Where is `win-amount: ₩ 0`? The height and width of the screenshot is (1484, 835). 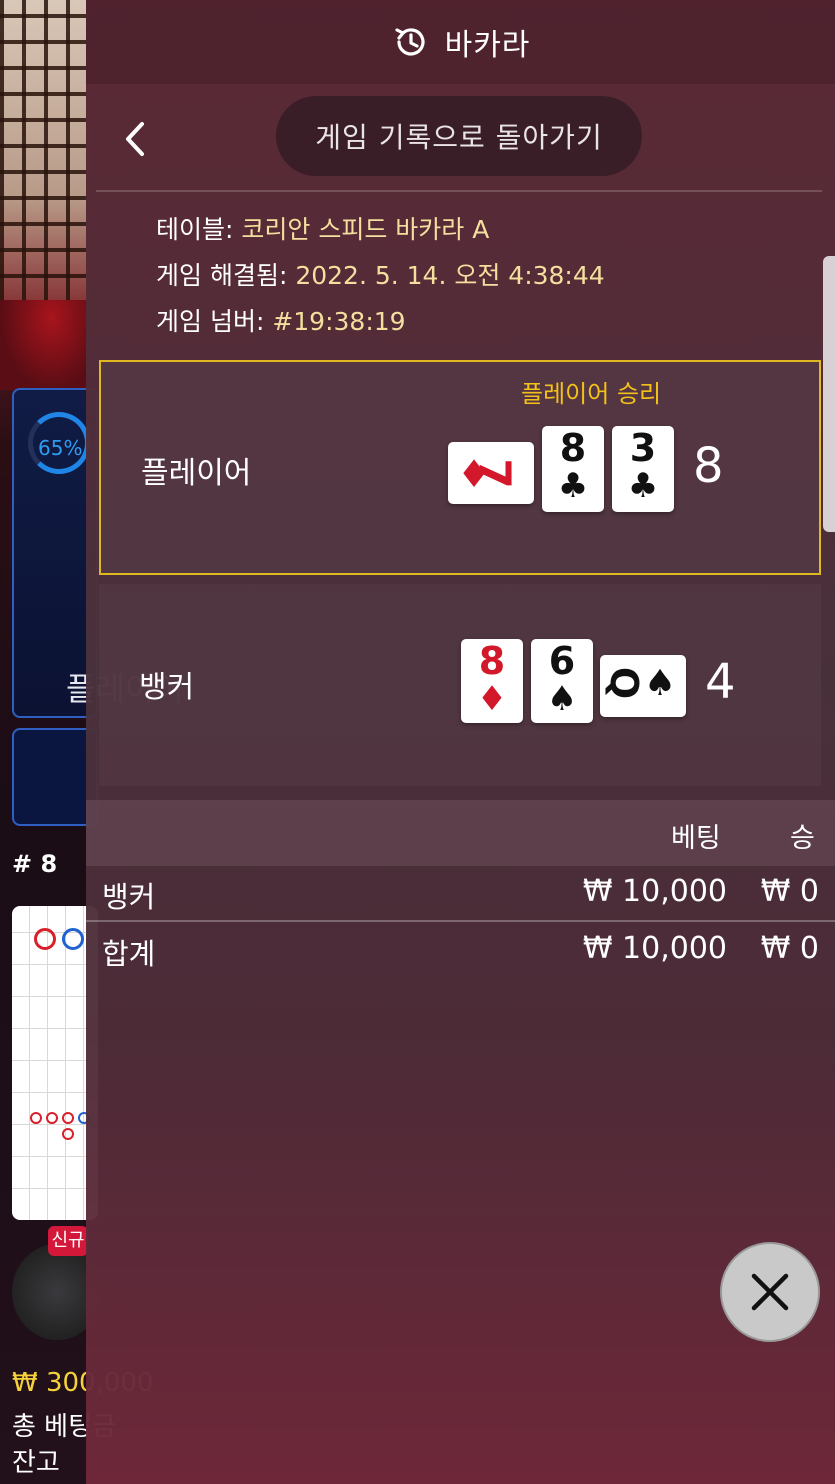 win-amount: ₩ 0 is located at coordinates (789, 891).